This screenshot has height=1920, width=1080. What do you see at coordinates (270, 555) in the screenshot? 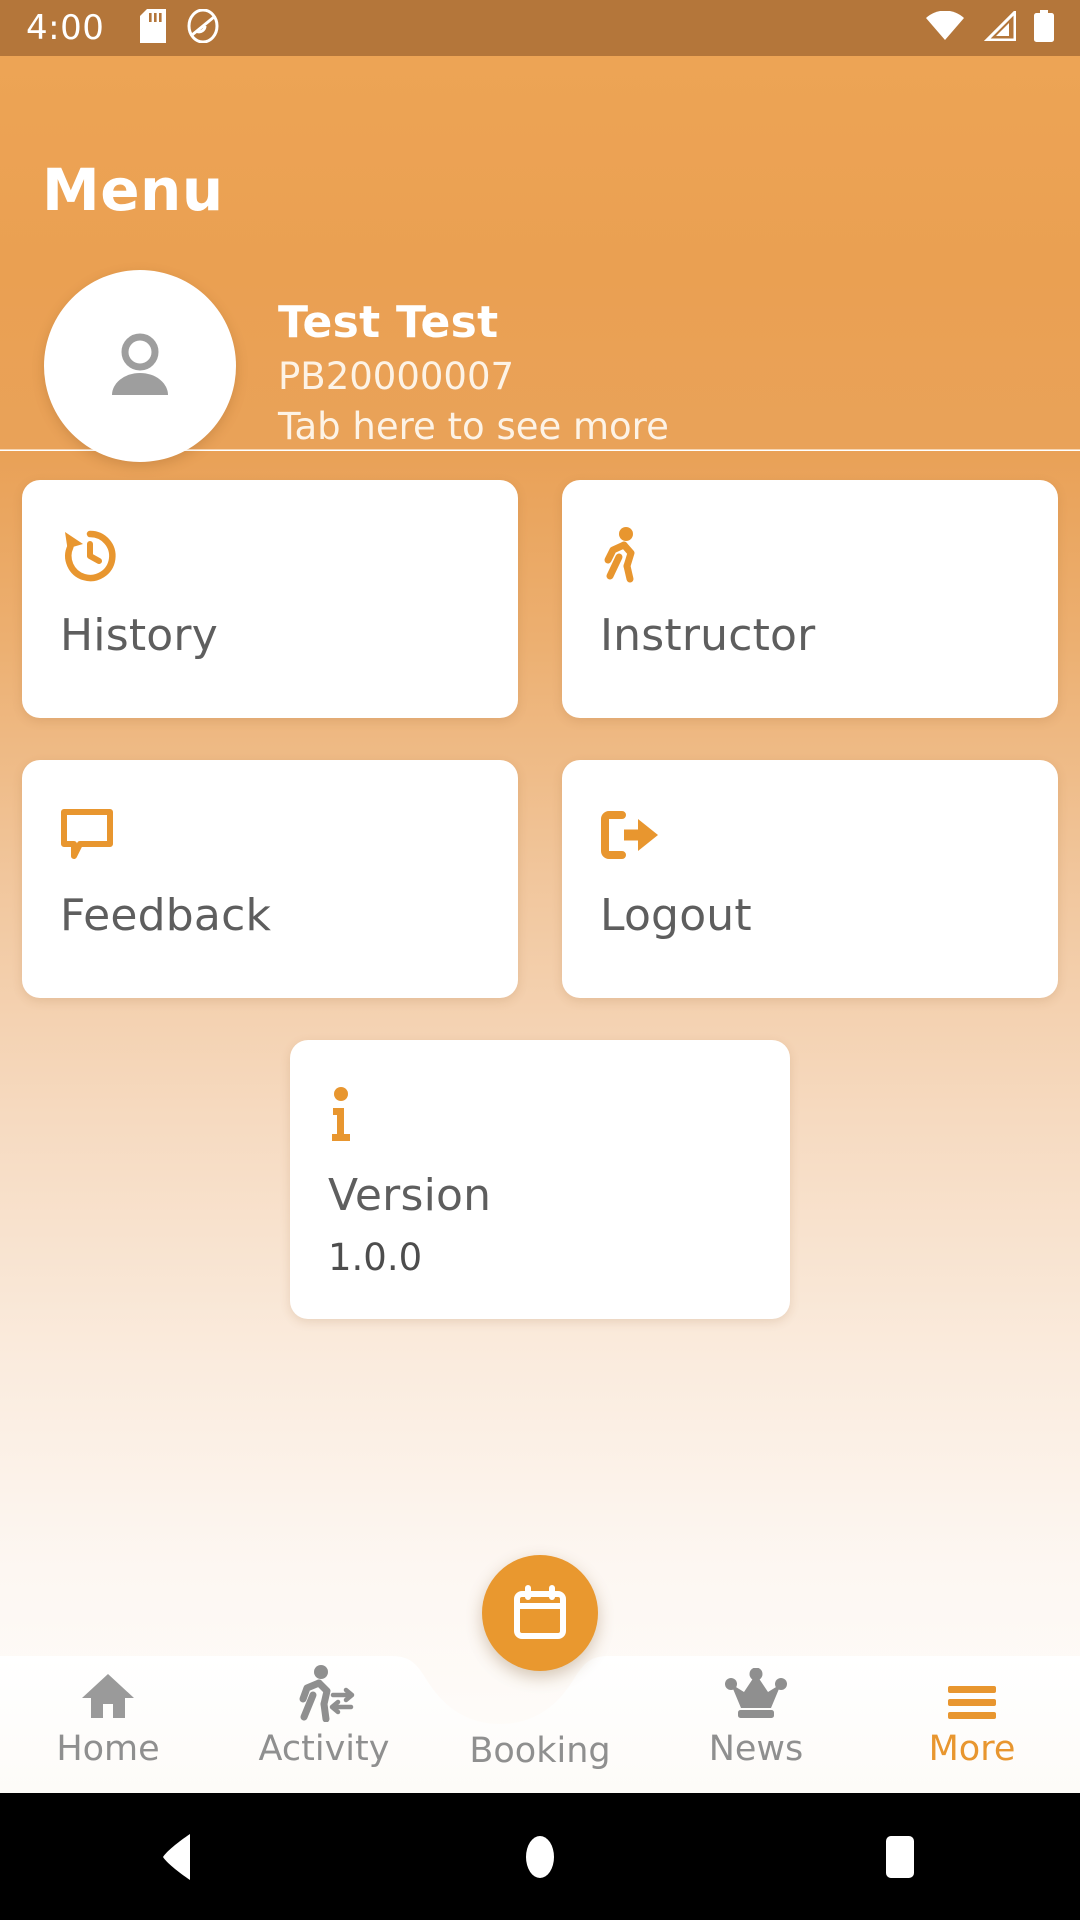
I see `history-clock-icon` at bounding box center [270, 555].